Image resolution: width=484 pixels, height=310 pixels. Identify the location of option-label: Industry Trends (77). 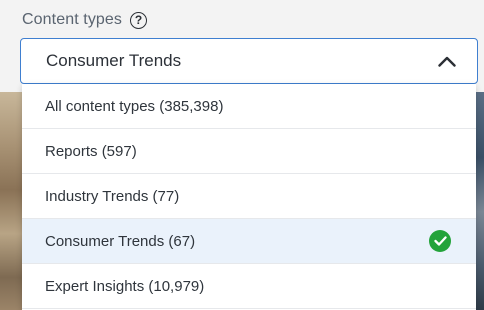
(112, 196).